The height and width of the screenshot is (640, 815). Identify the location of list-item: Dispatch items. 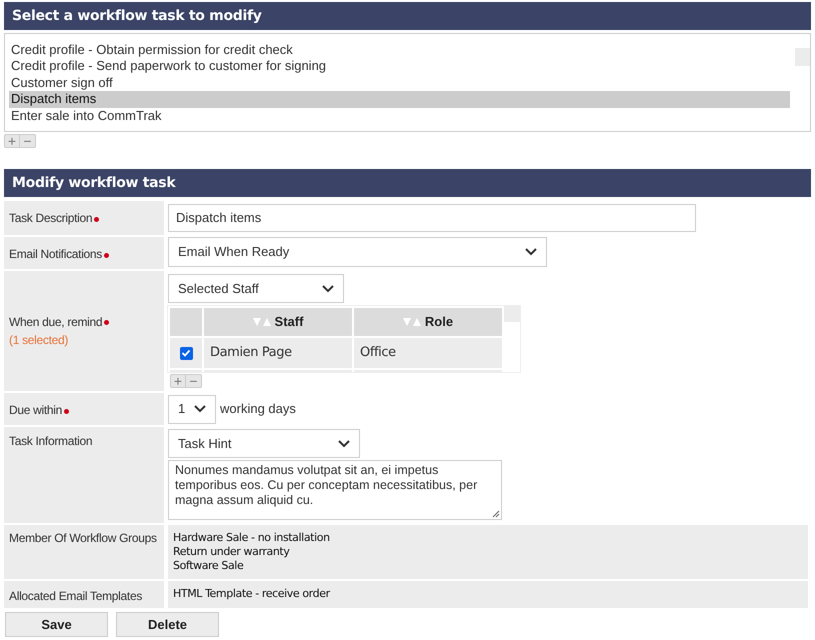
(399, 99).